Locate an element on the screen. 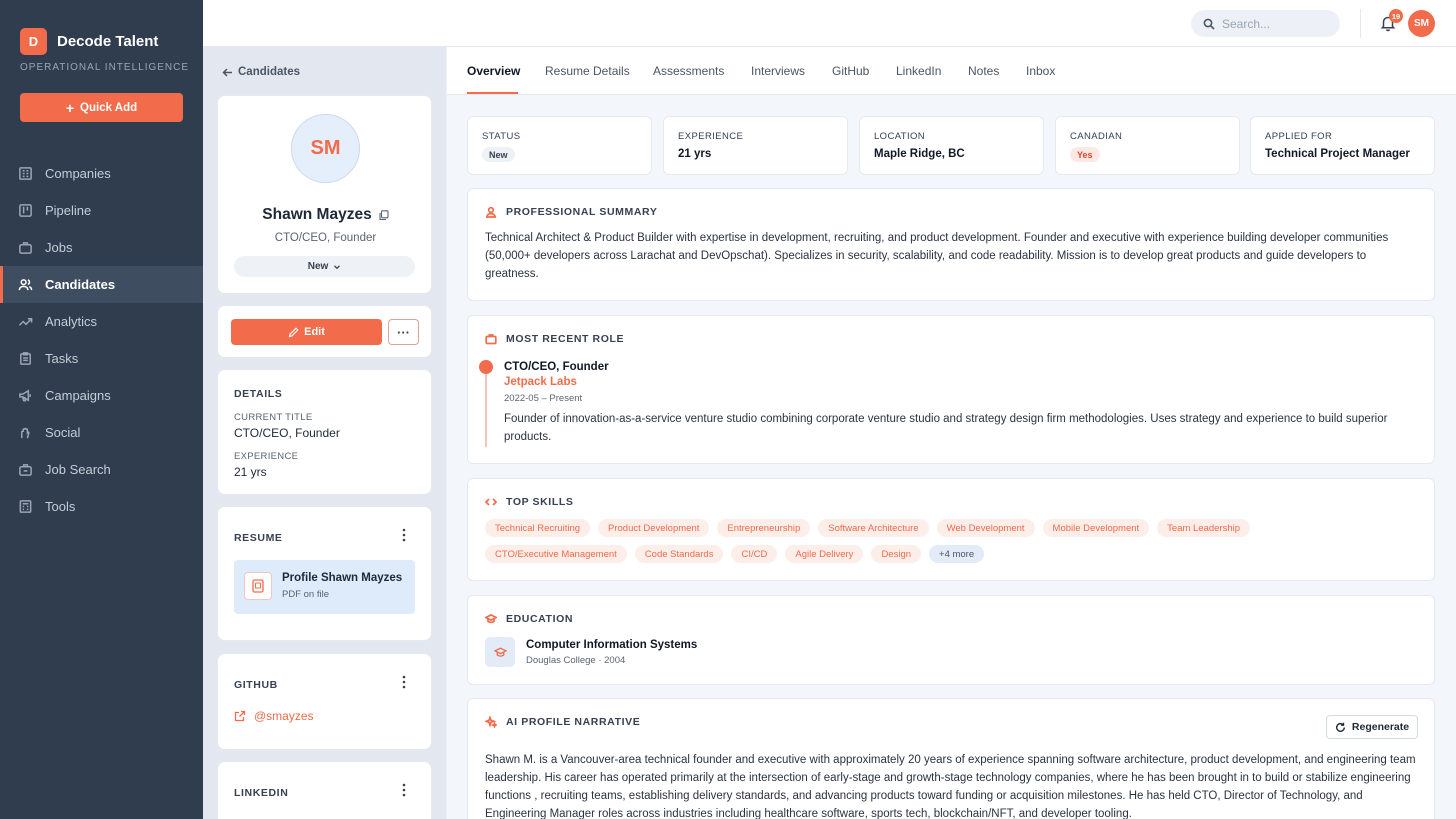  regenerate-label: Regenerate is located at coordinates (1380, 727).